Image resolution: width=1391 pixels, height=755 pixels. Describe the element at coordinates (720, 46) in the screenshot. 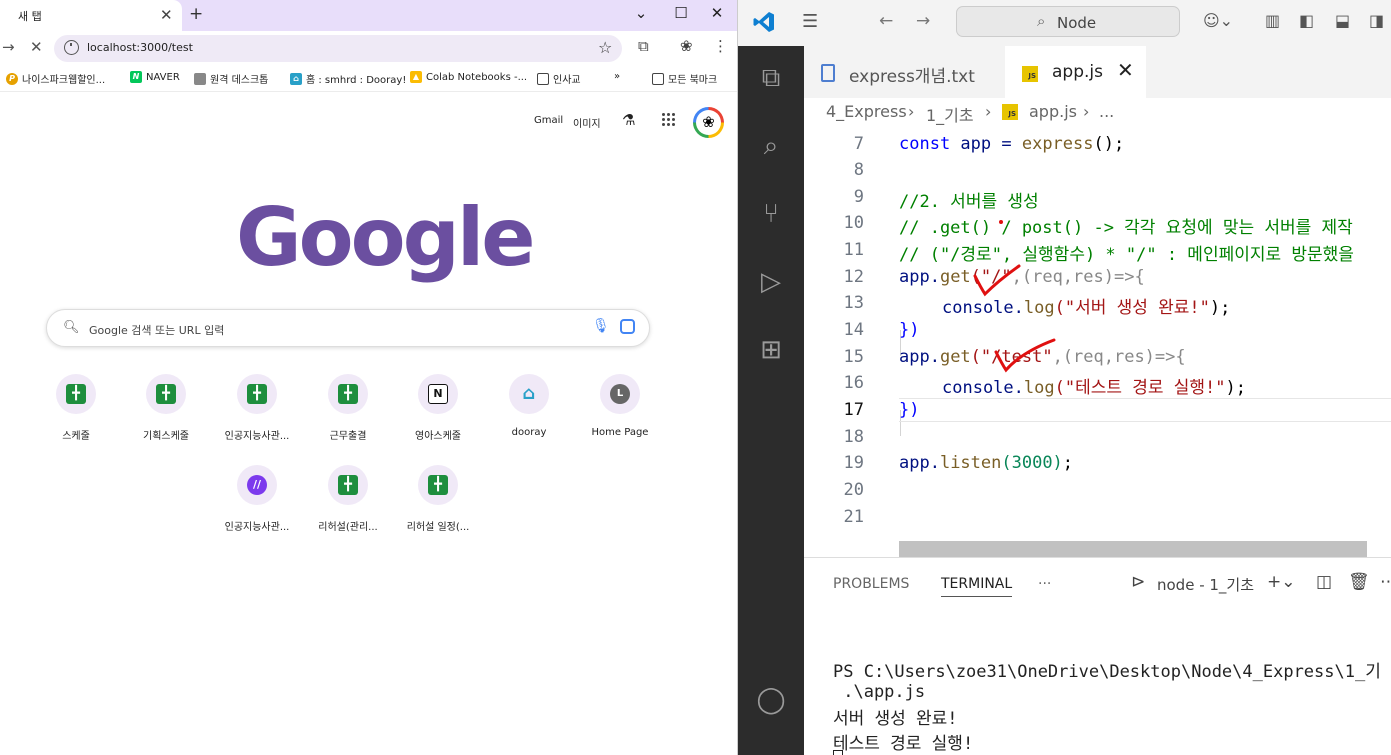

I see `chrome-menu-icon: ⋮` at that location.